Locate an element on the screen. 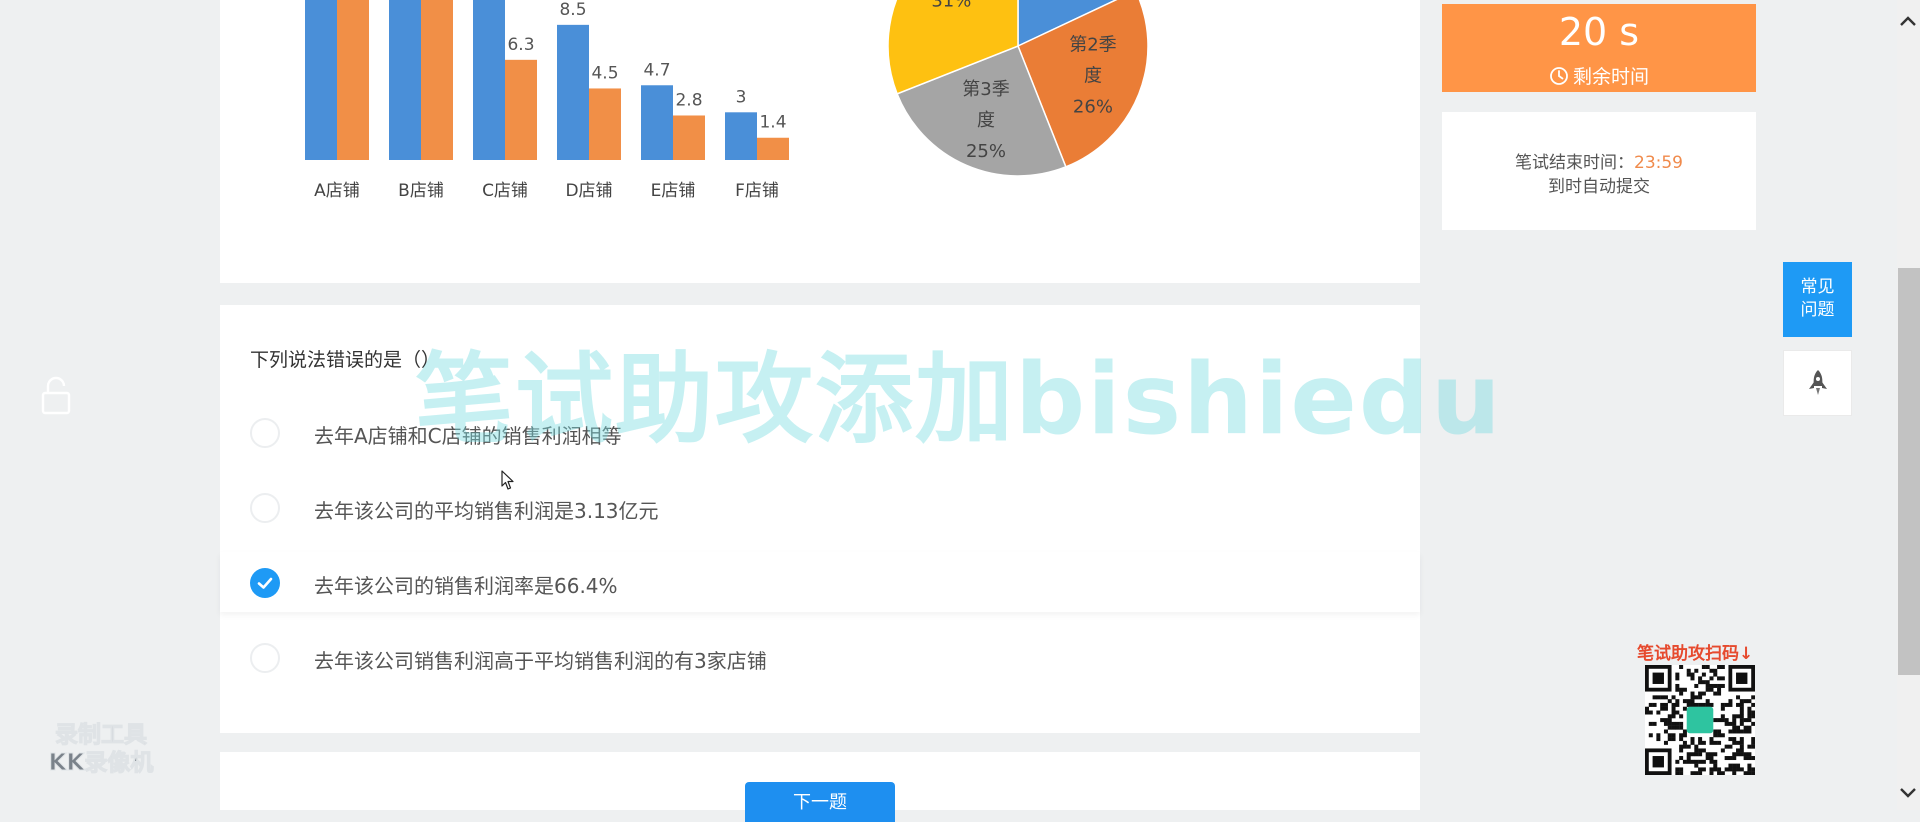 This screenshot has width=1920, height=822. qr-finder-core is located at coordinates (1658, 762).